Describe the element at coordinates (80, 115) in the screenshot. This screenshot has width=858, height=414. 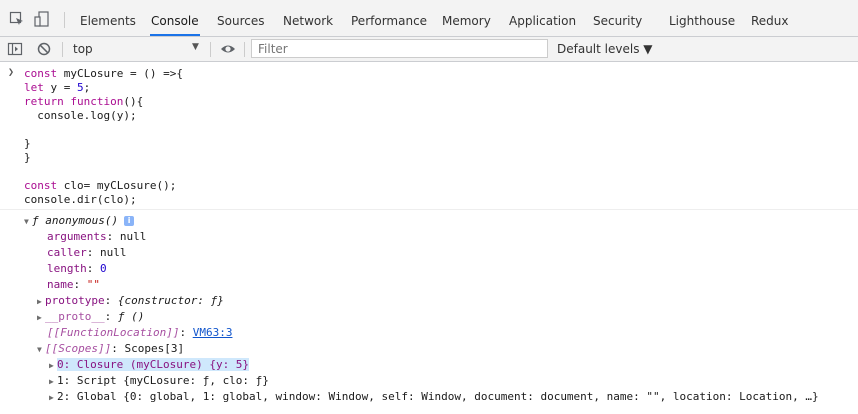
I see `code-line: console.log(y);` at that location.